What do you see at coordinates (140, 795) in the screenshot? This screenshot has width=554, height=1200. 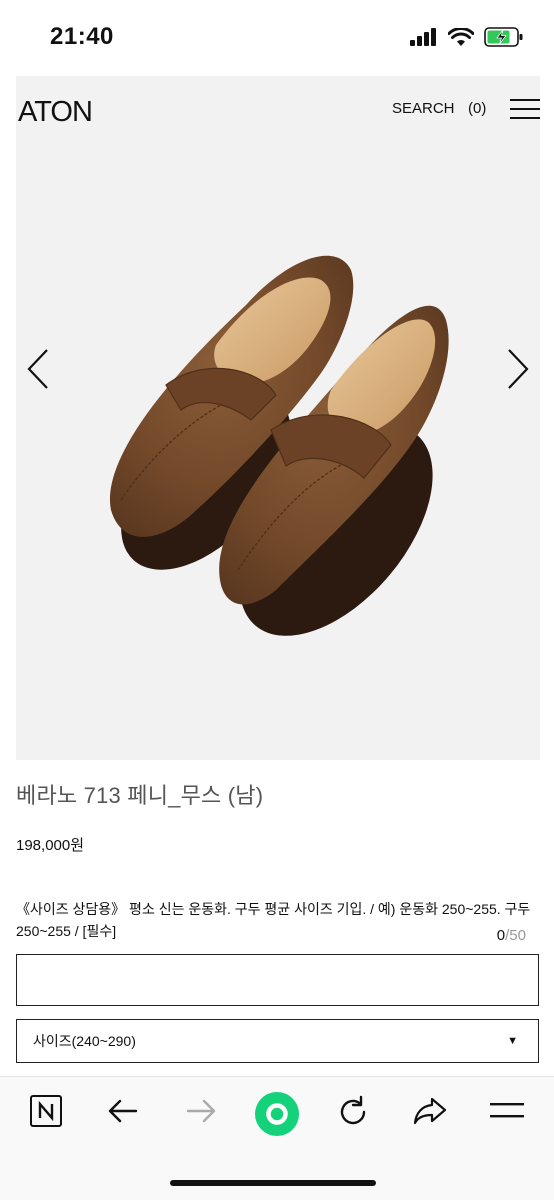 I see `product-name: 베라노 713 페니_무스 (남)` at bounding box center [140, 795].